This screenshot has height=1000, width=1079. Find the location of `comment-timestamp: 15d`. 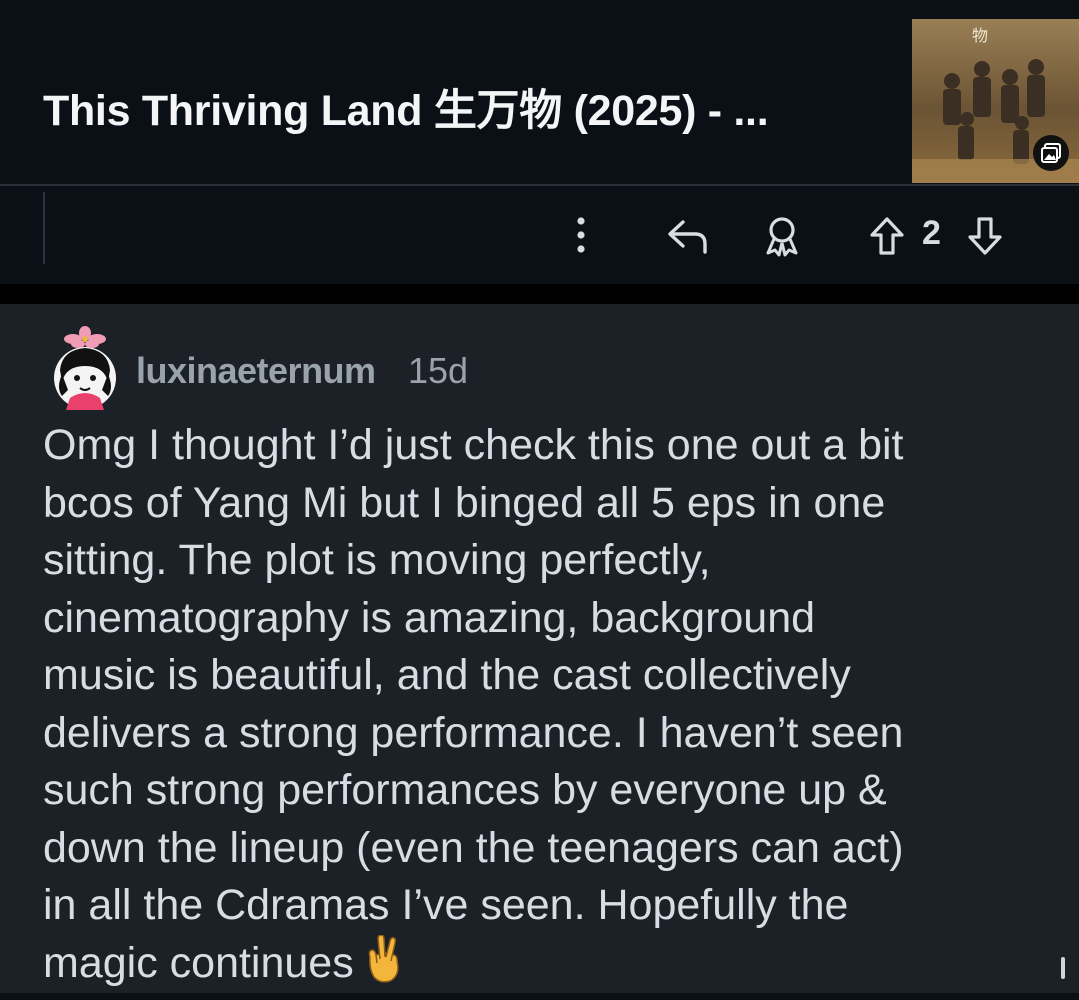

comment-timestamp: 15d is located at coordinates (438, 371).